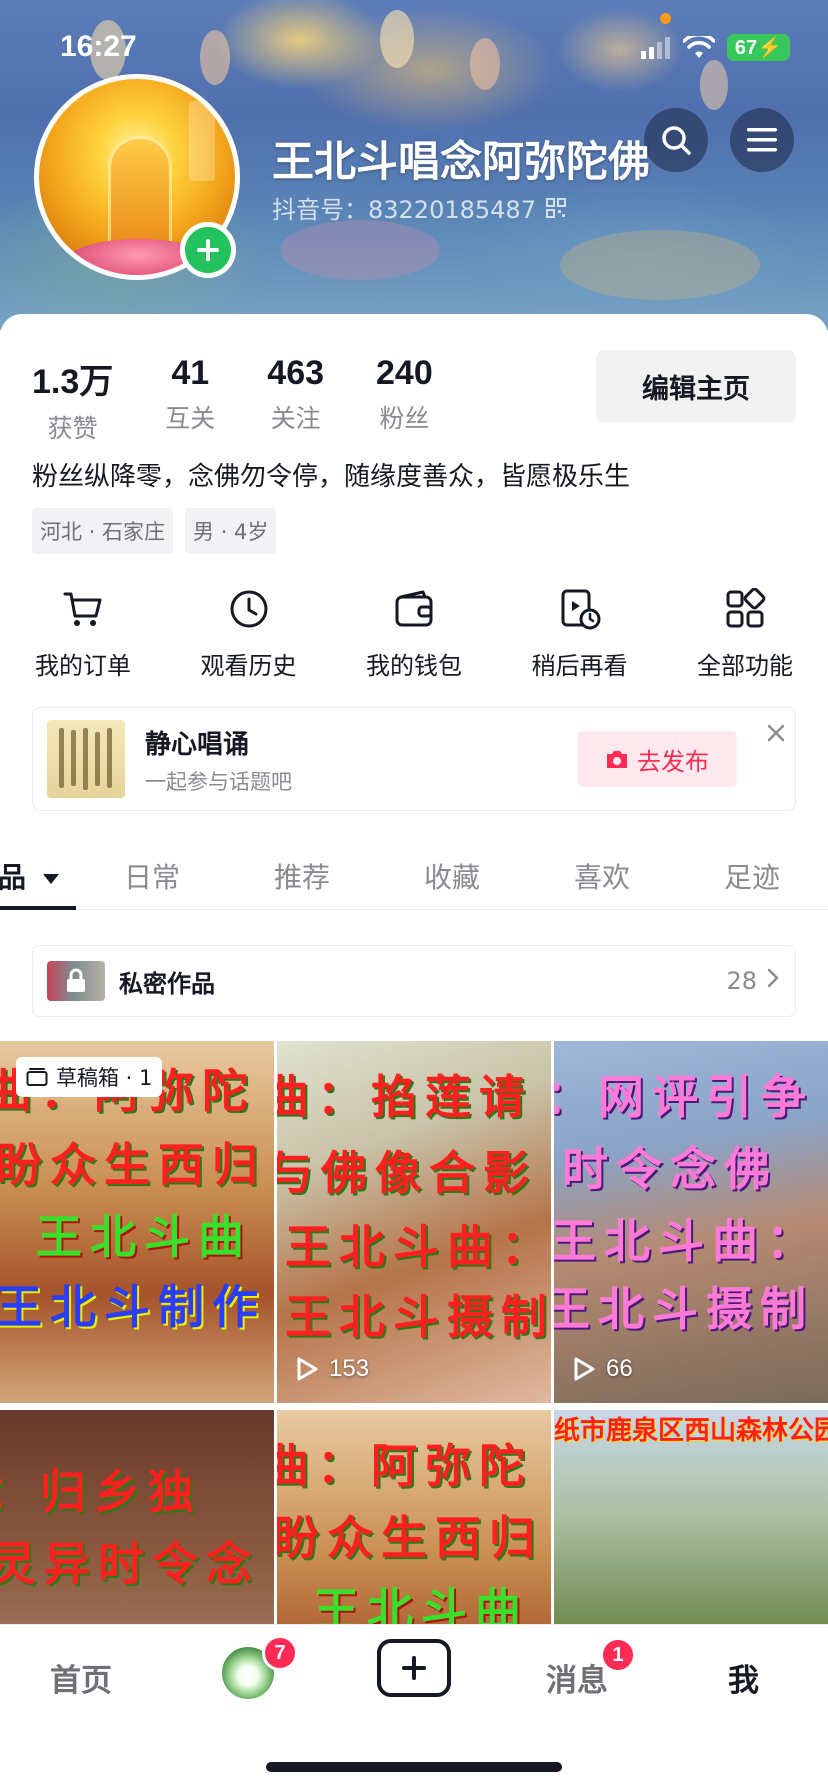  Describe the element at coordinates (140, 194) in the screenshot. I see `avatar-figure` at that location.